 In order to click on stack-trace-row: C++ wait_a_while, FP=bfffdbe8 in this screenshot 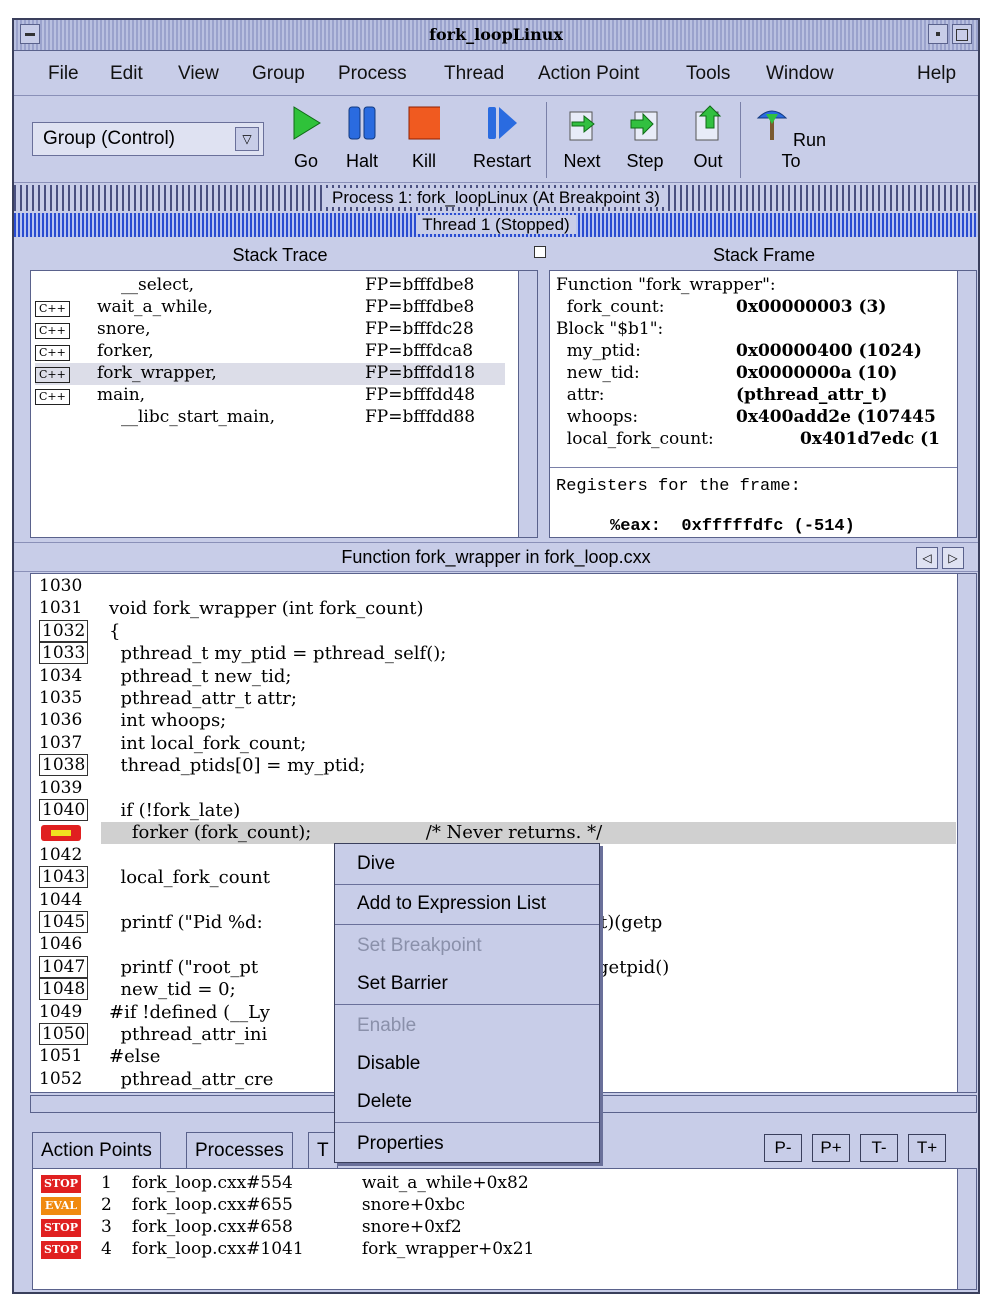, I will do `click(270, 308)`.